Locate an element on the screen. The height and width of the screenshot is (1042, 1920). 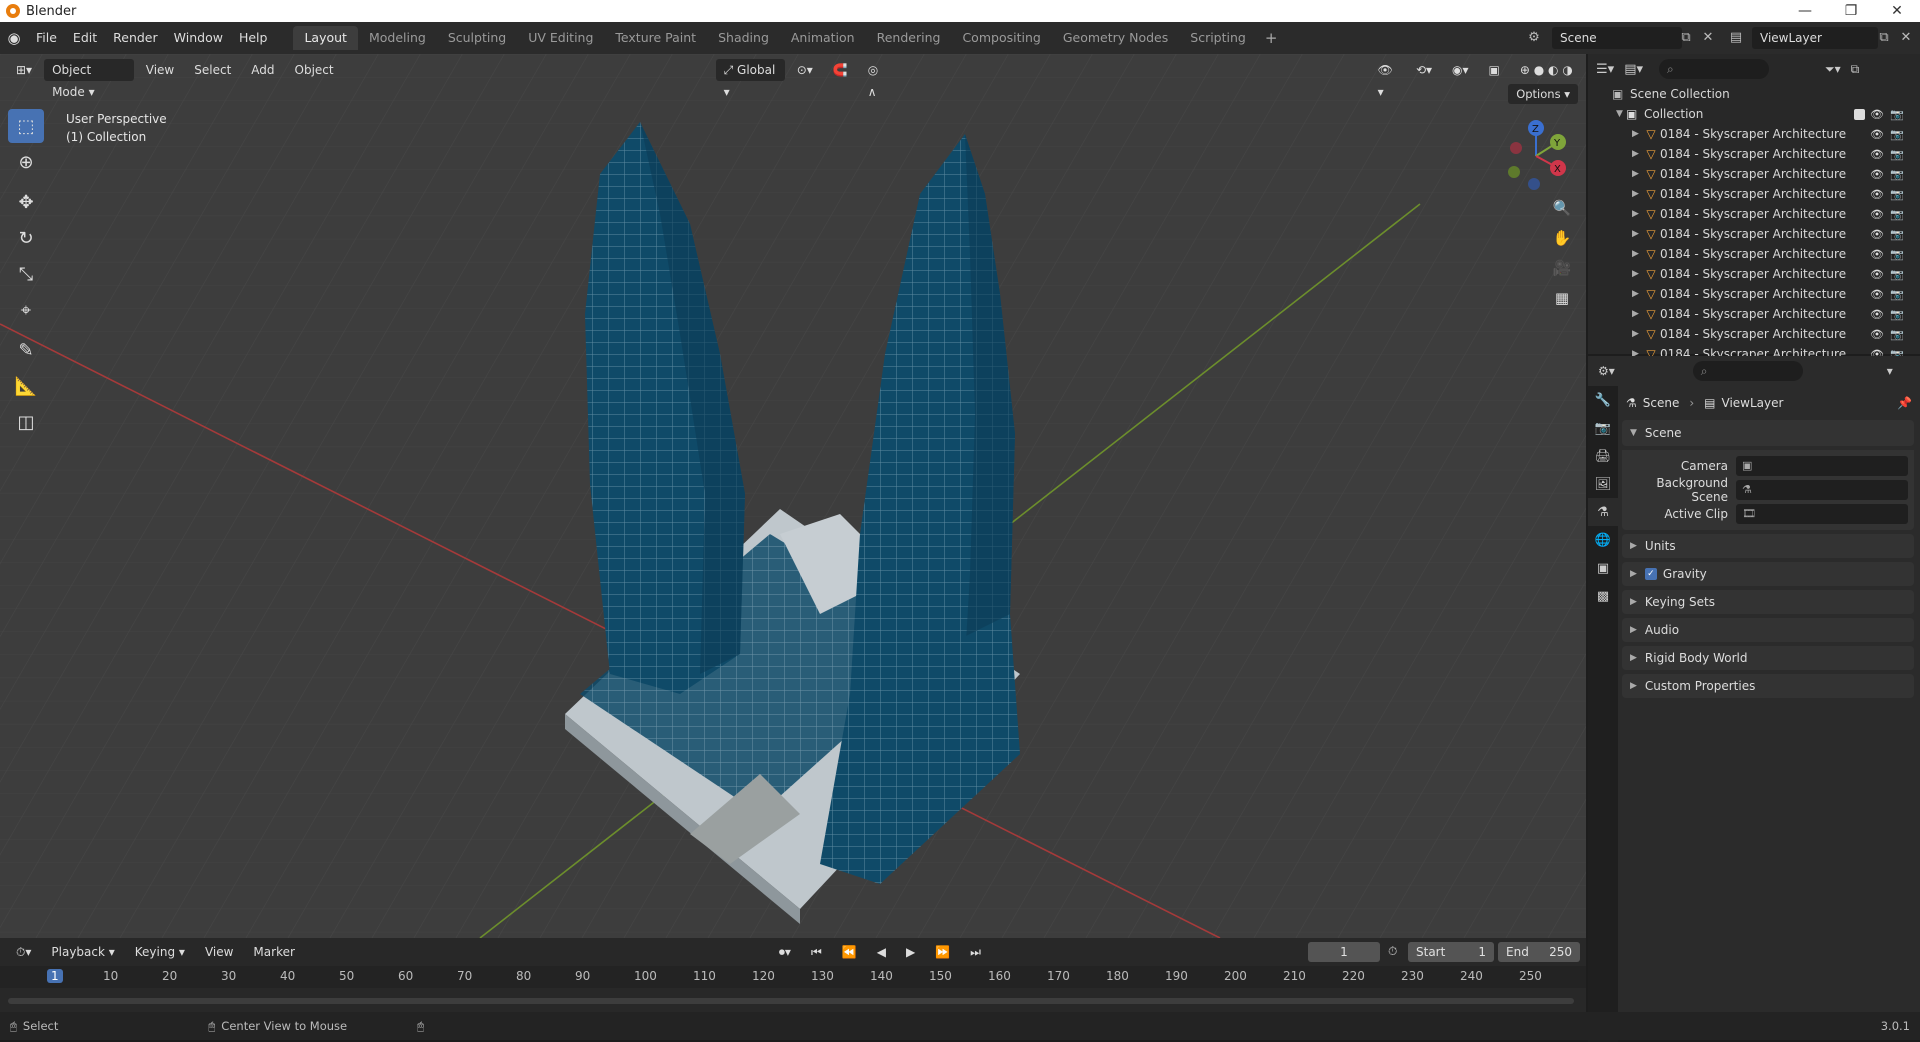
move-tool-icon: ✥ is located at coordinates (26, 202).